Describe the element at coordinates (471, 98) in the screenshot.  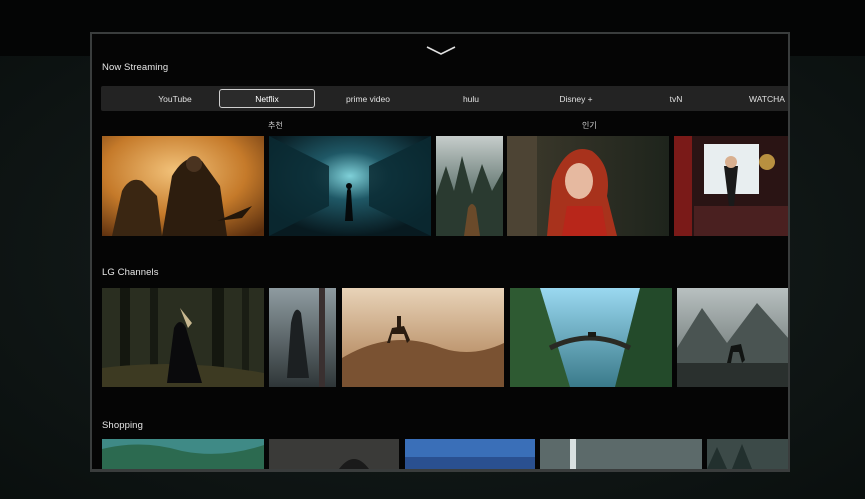
I see `tab-hulu: hulu` at that location.